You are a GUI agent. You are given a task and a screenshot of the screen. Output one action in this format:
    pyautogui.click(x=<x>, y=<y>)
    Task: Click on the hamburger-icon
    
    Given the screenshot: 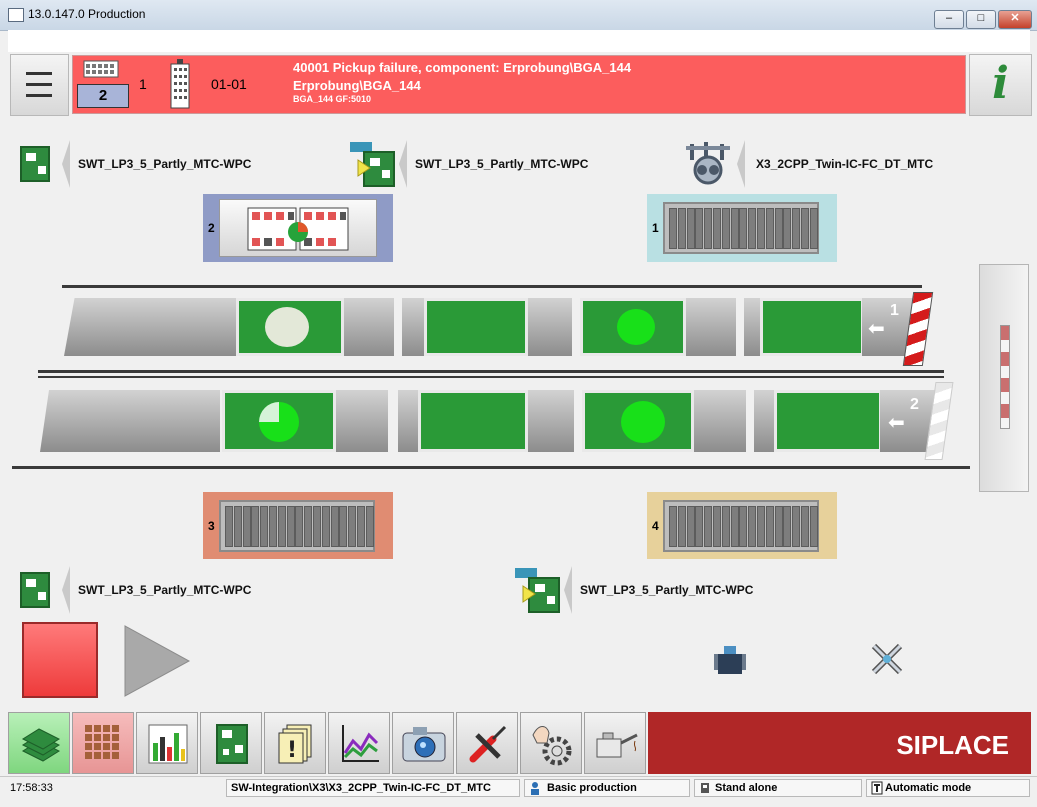 What is the action you would take?
    pyautogui.click(x=39, y=73)
    